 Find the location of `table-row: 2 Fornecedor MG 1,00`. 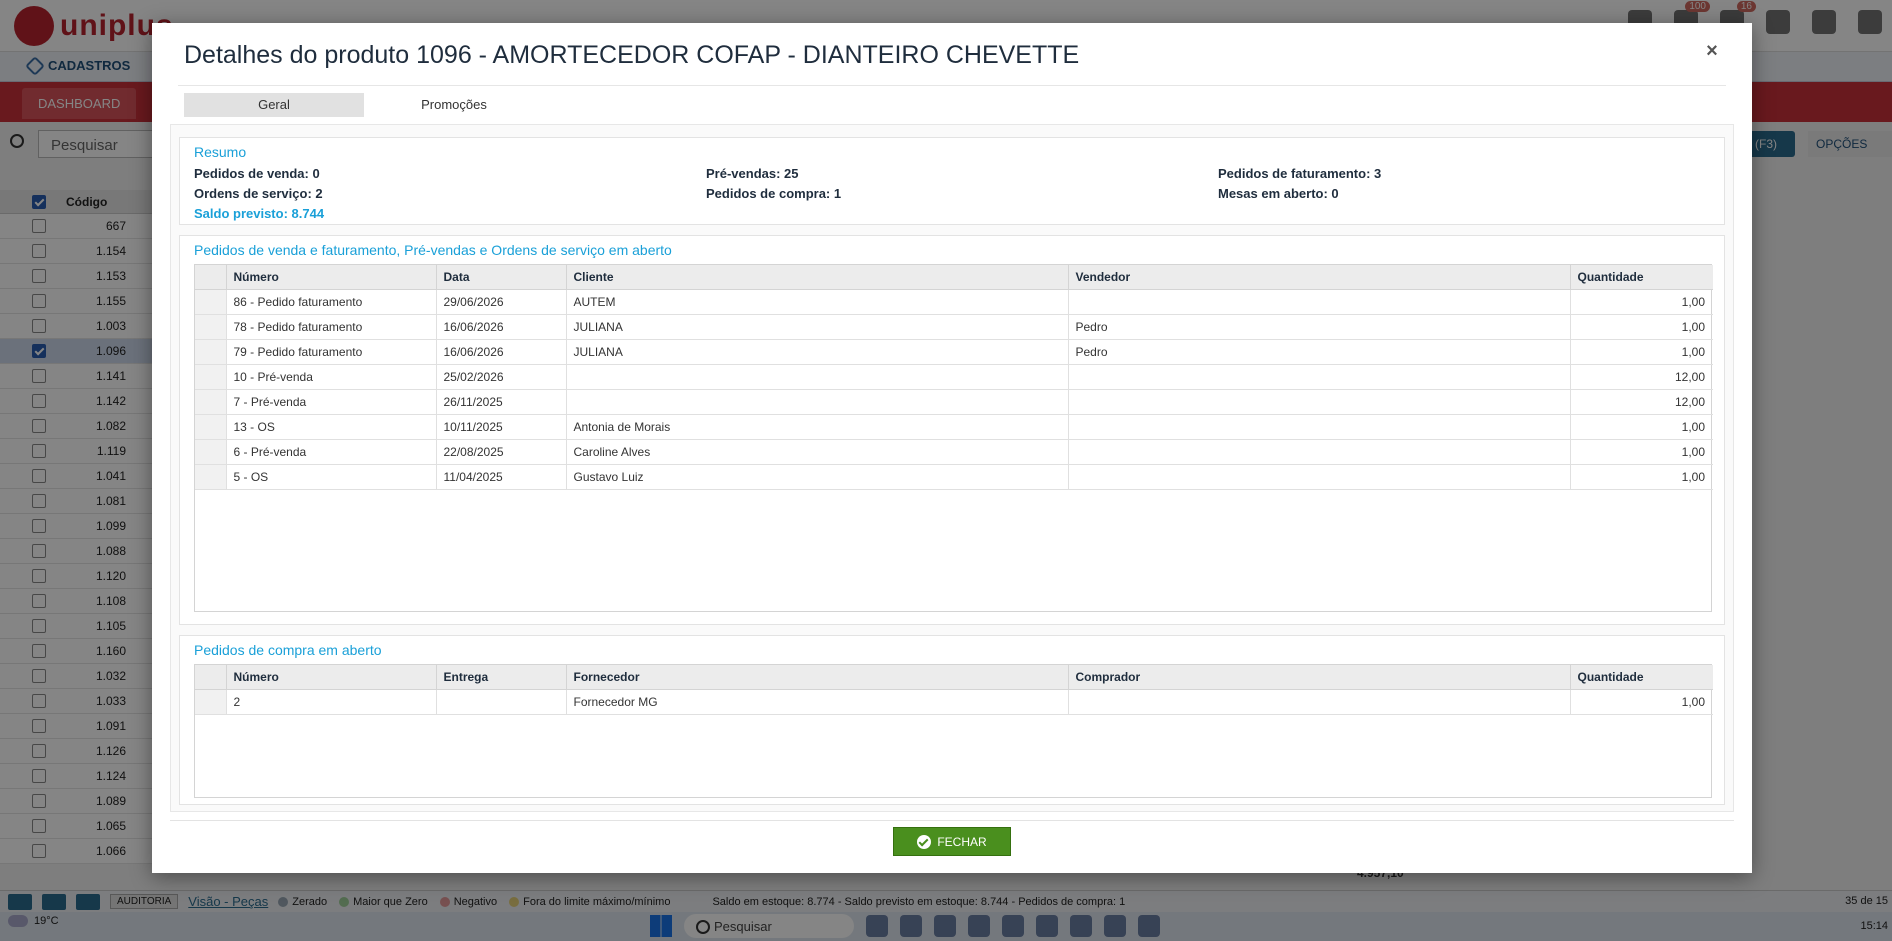

table-row: 2 Fornecedor MG 1,00 is located at coordinates (954, 702).